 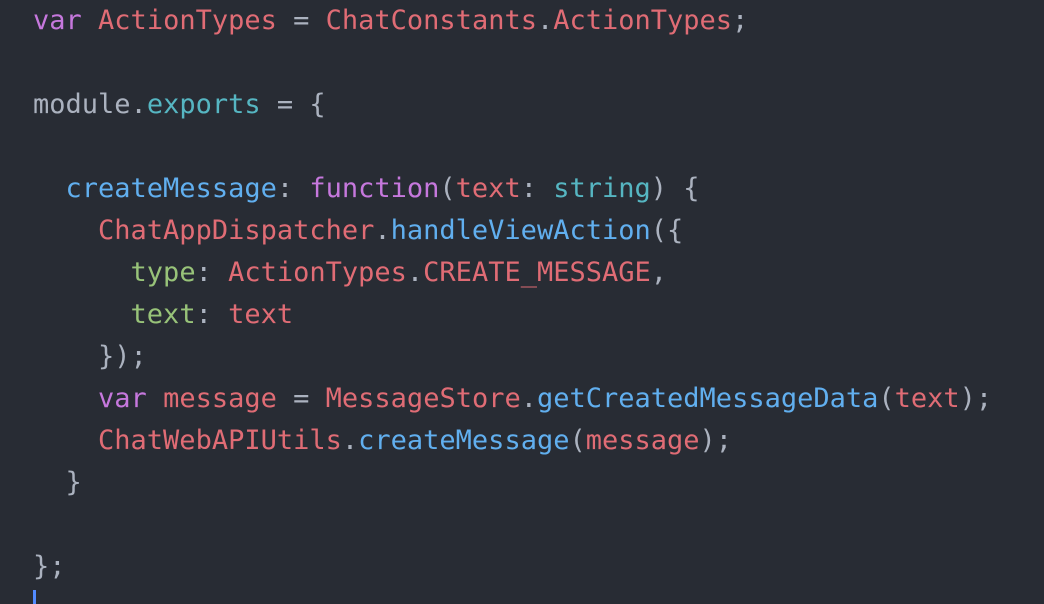 I want to click on code-token: };, so click(x=49, y=566).